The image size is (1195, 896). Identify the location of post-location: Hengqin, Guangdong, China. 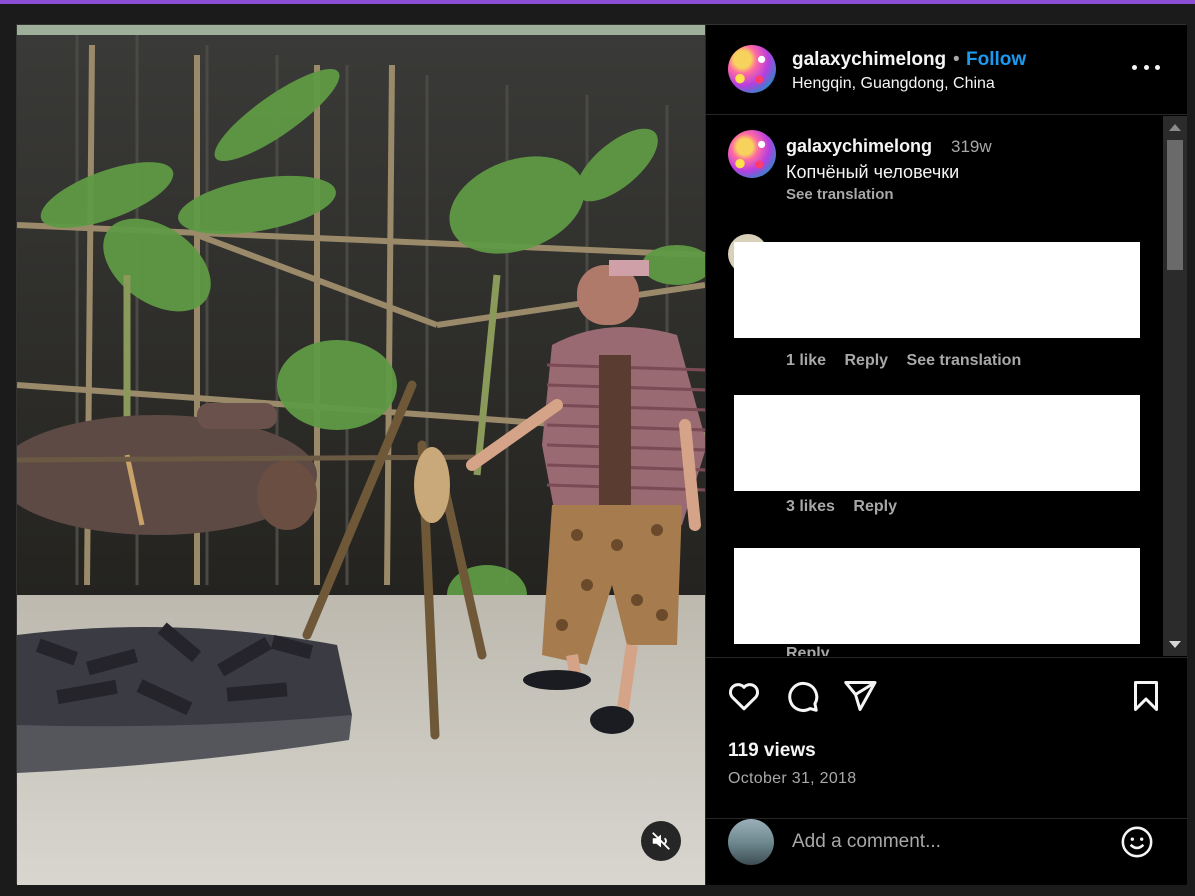
(893, 84).